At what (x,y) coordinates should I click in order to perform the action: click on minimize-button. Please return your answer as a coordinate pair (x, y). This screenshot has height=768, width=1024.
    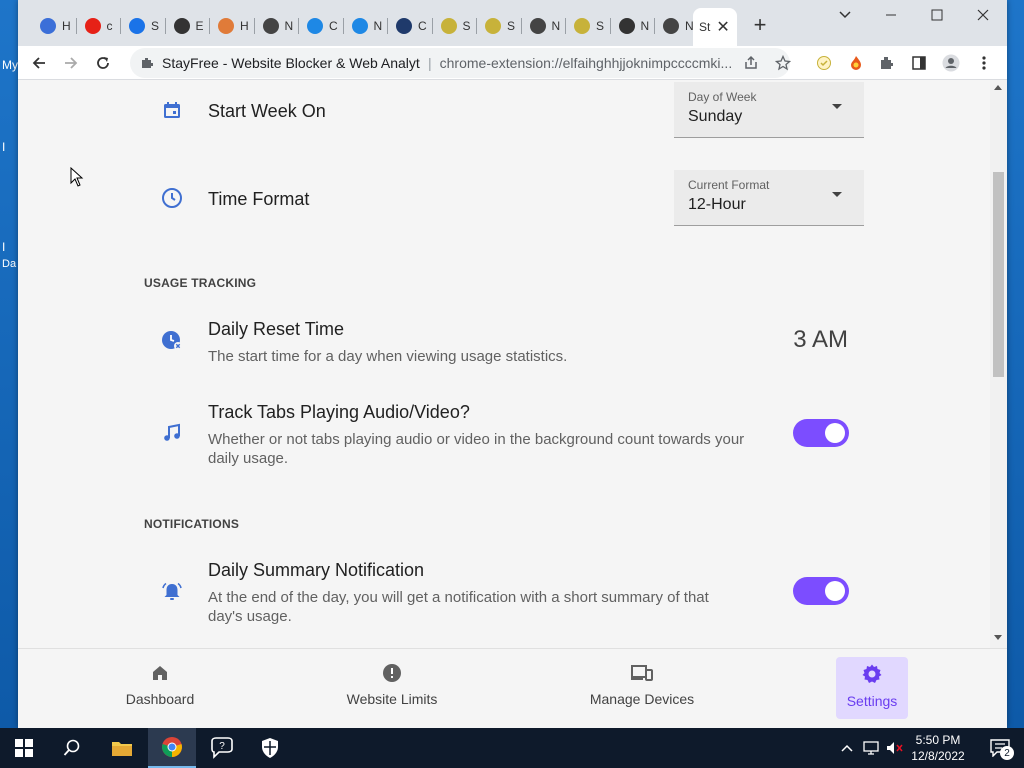
    Looking at the image, I should click on (891, 15).